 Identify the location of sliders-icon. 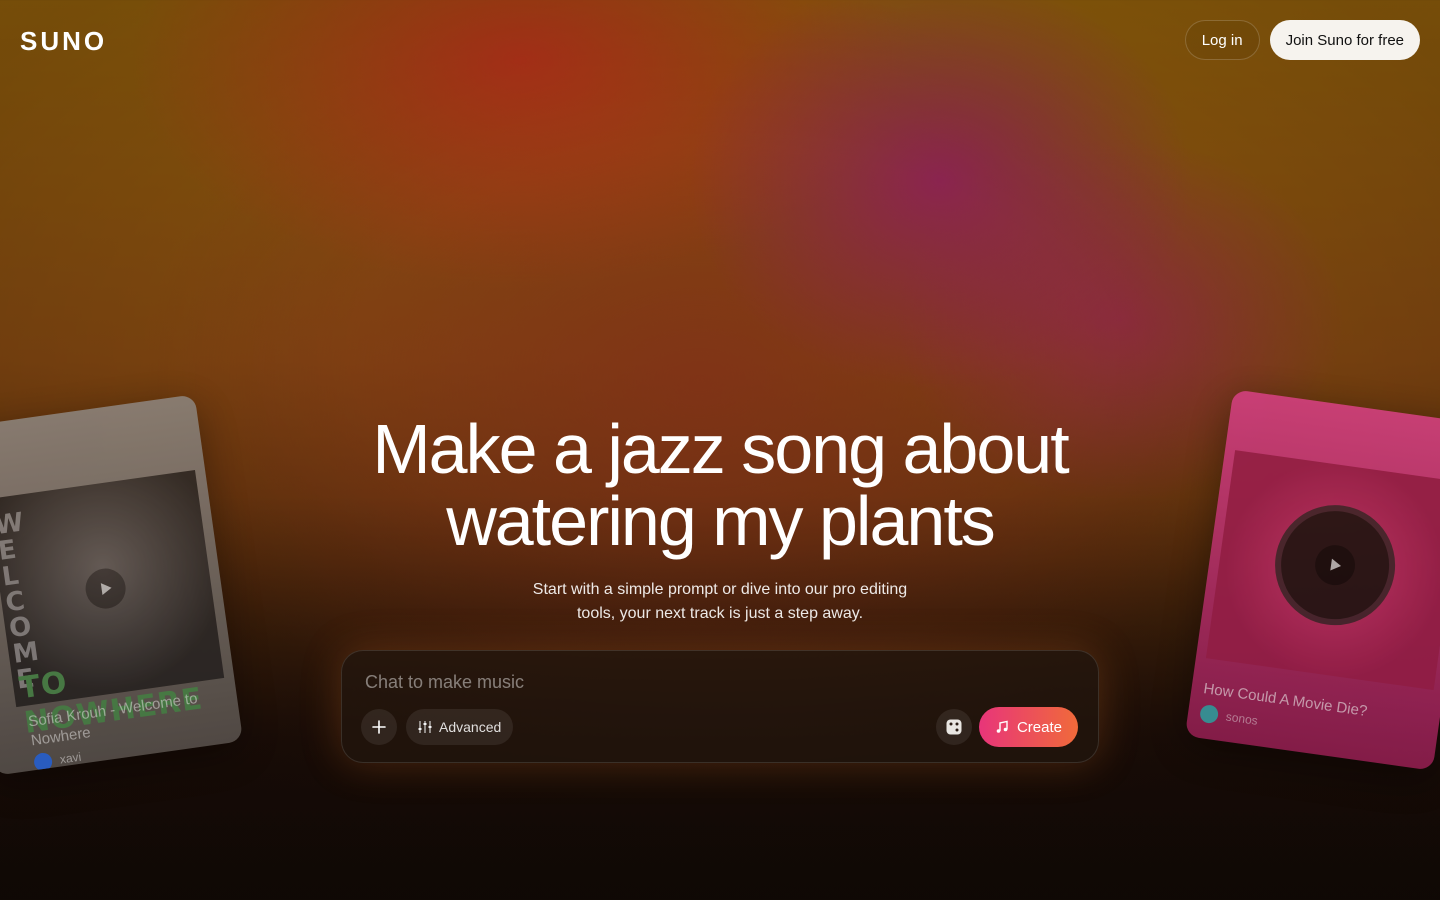
(425, 727).